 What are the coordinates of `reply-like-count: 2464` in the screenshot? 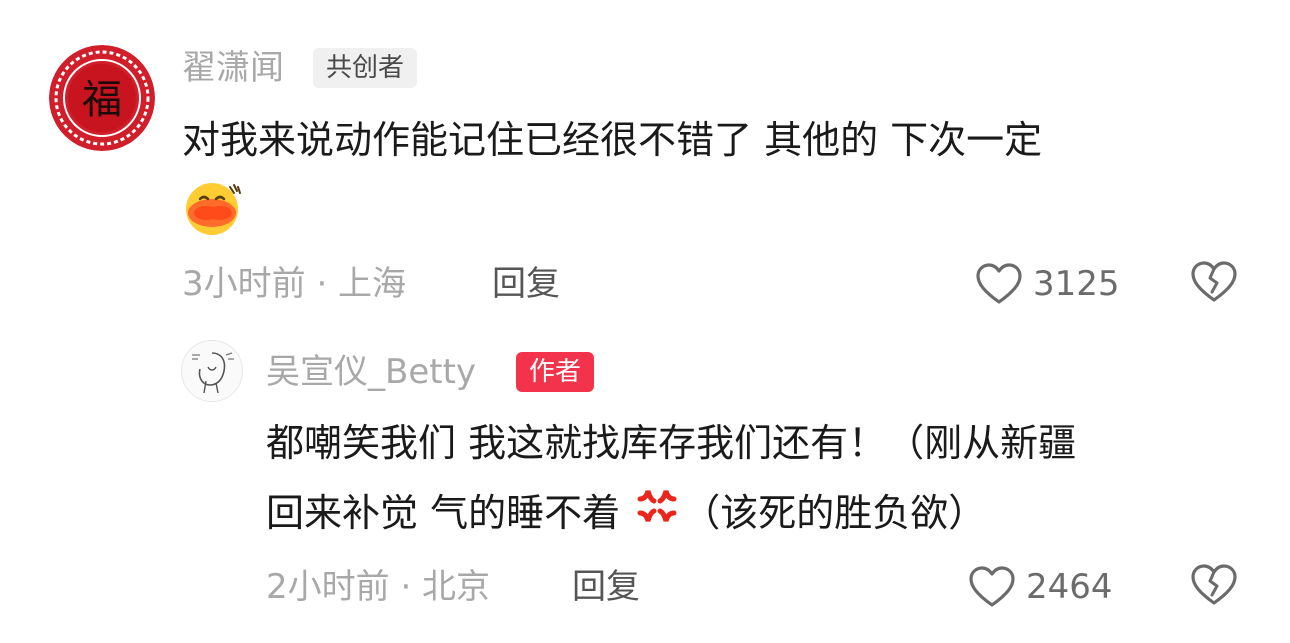 It's located at (1069, 587).